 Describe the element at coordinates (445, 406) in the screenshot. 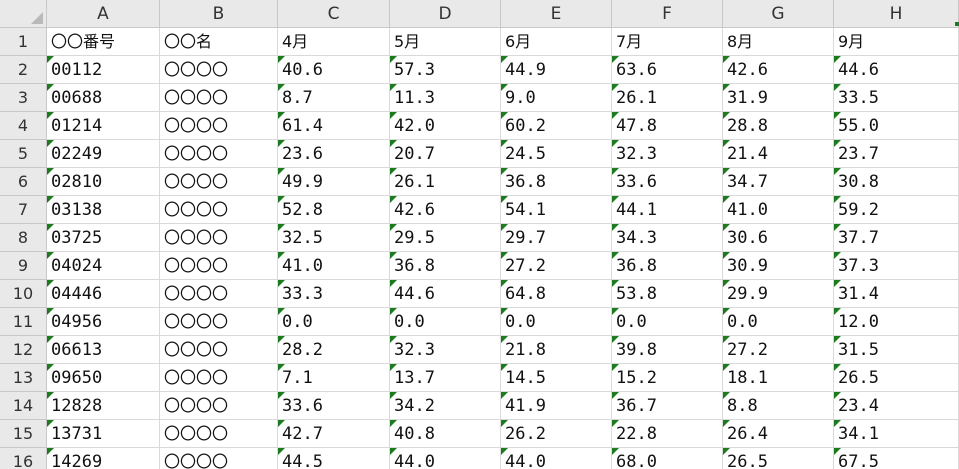

I see `cell-d14: 34.2` at that location.